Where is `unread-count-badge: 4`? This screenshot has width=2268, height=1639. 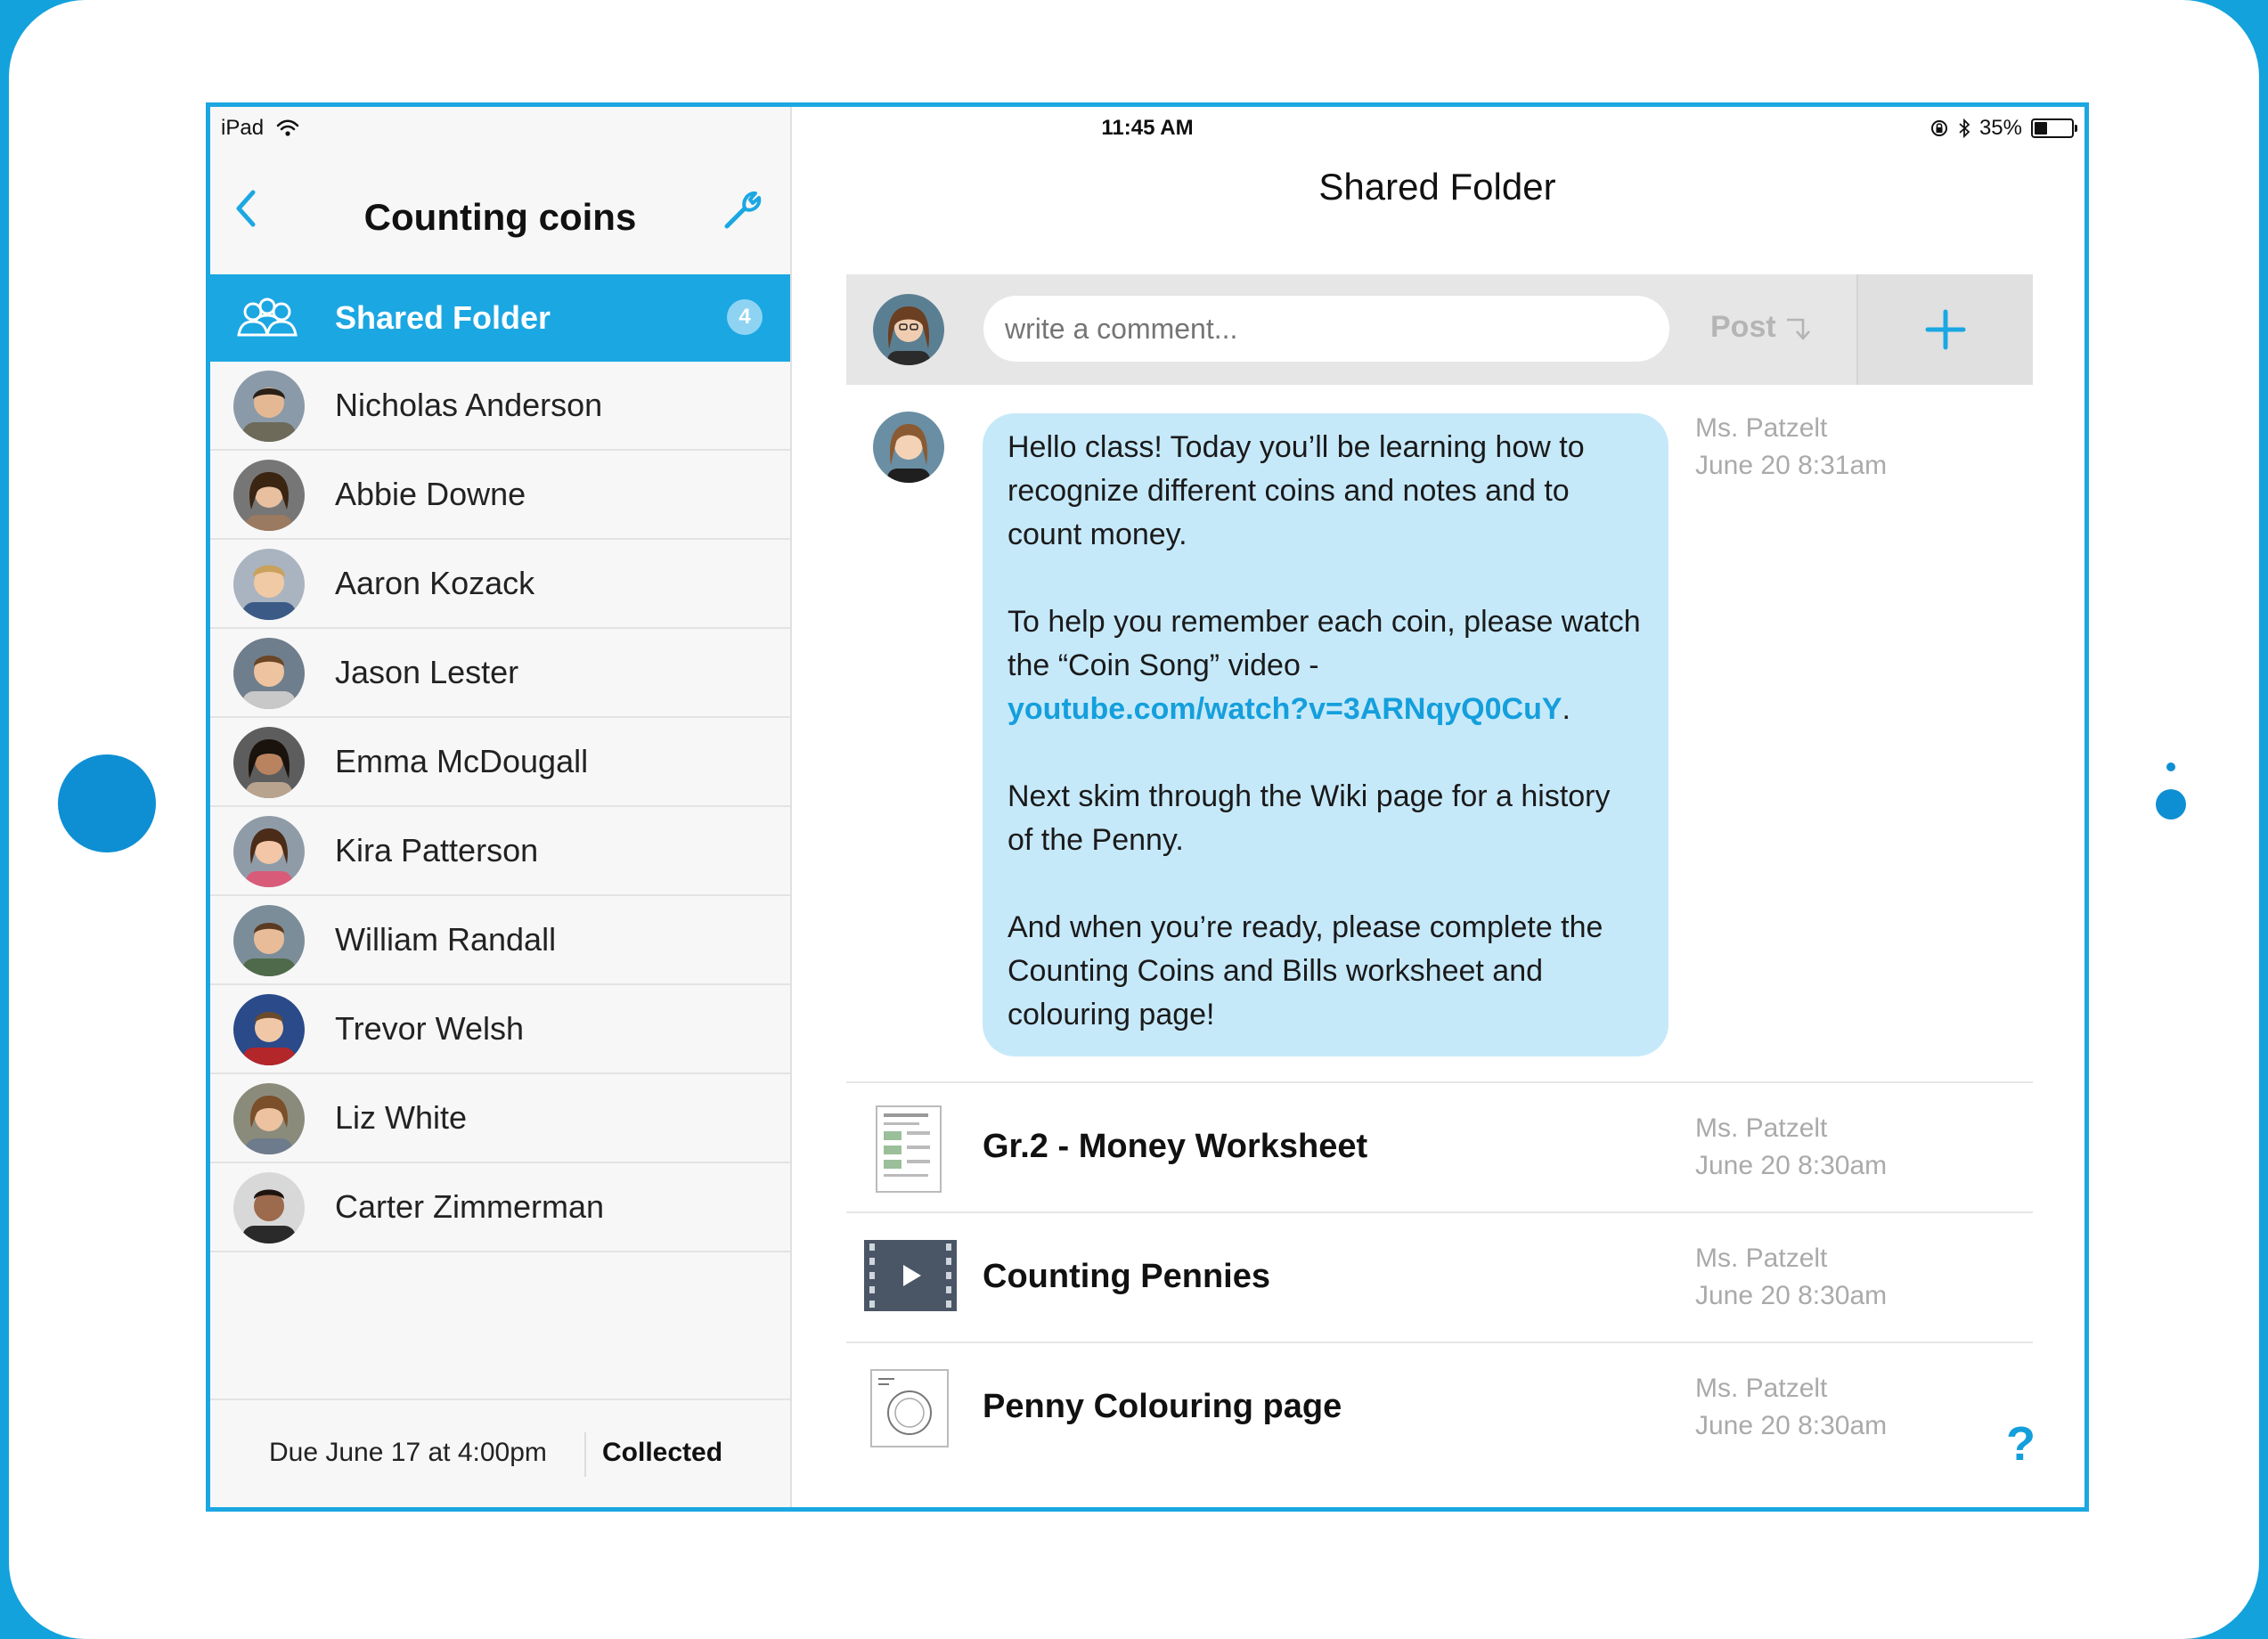
unread-count-badge: 4 is located at coordinates (745, 317).